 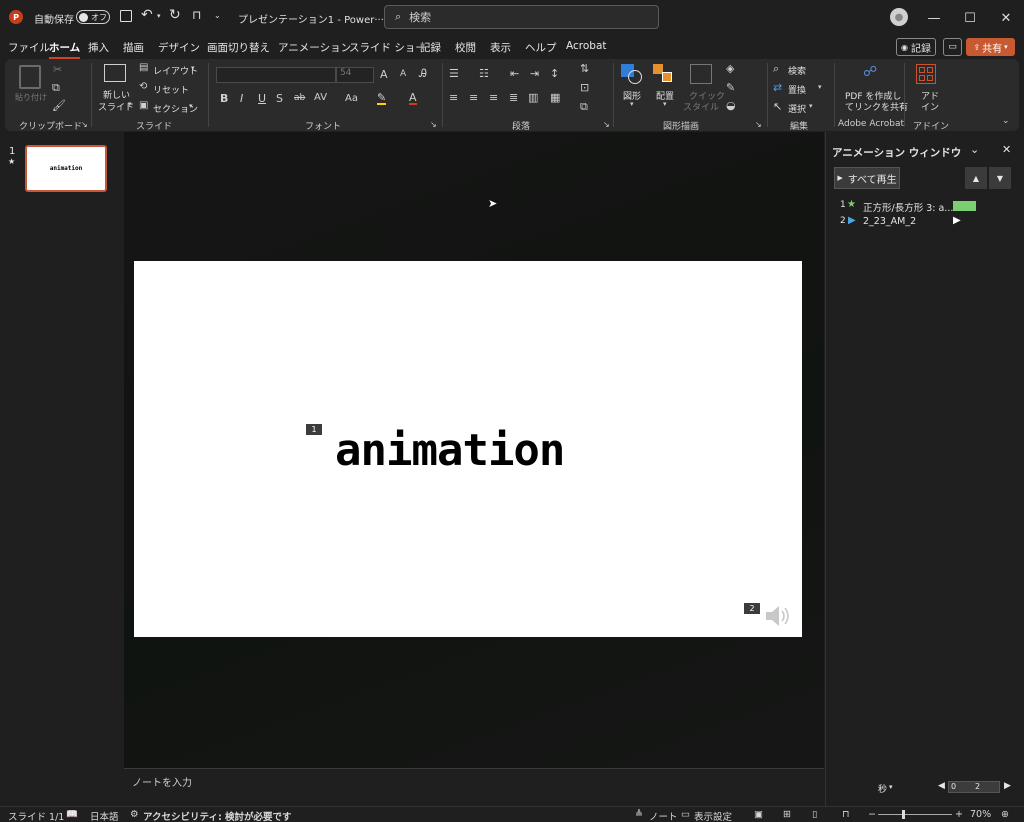 I want to click on bullets-icon: ☰, so click(x=454, y=73).